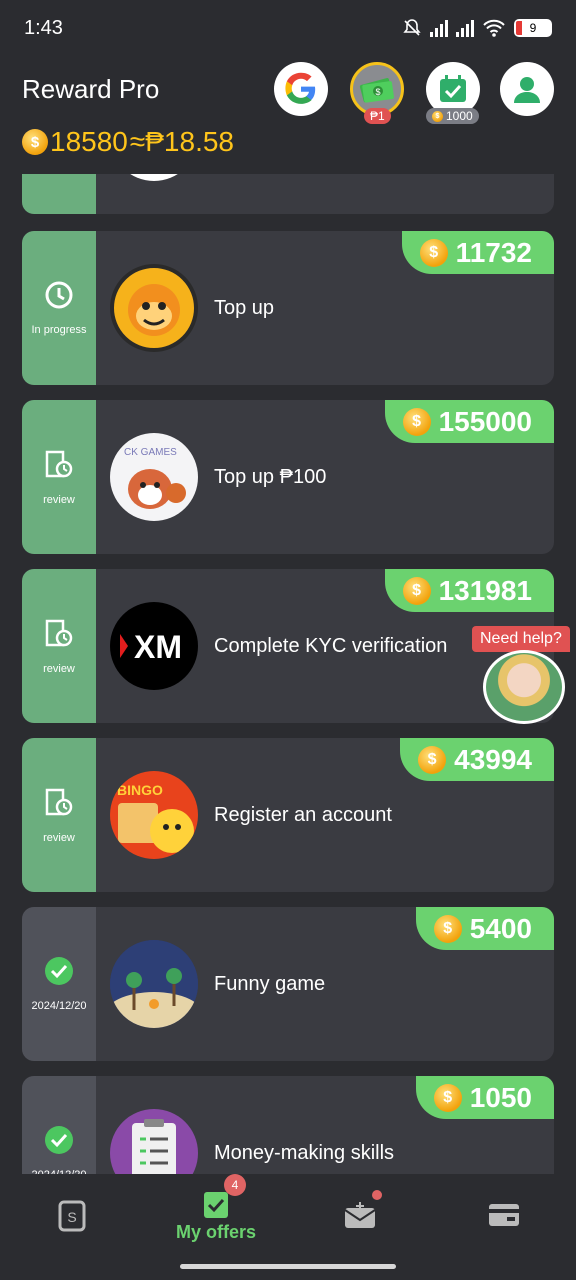 This screenshot has width=576, height=1280. I want to click on svg-text: S, so click(71, 1217).